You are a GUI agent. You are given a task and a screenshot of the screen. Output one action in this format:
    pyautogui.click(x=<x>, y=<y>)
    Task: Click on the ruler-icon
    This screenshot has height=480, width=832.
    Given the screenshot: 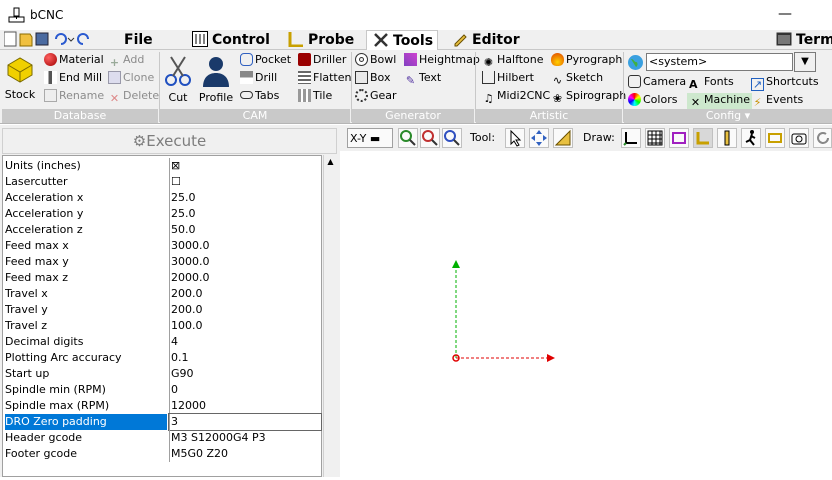 What is the action you would take?
    pyautogui.click(x=563, y=138)
    